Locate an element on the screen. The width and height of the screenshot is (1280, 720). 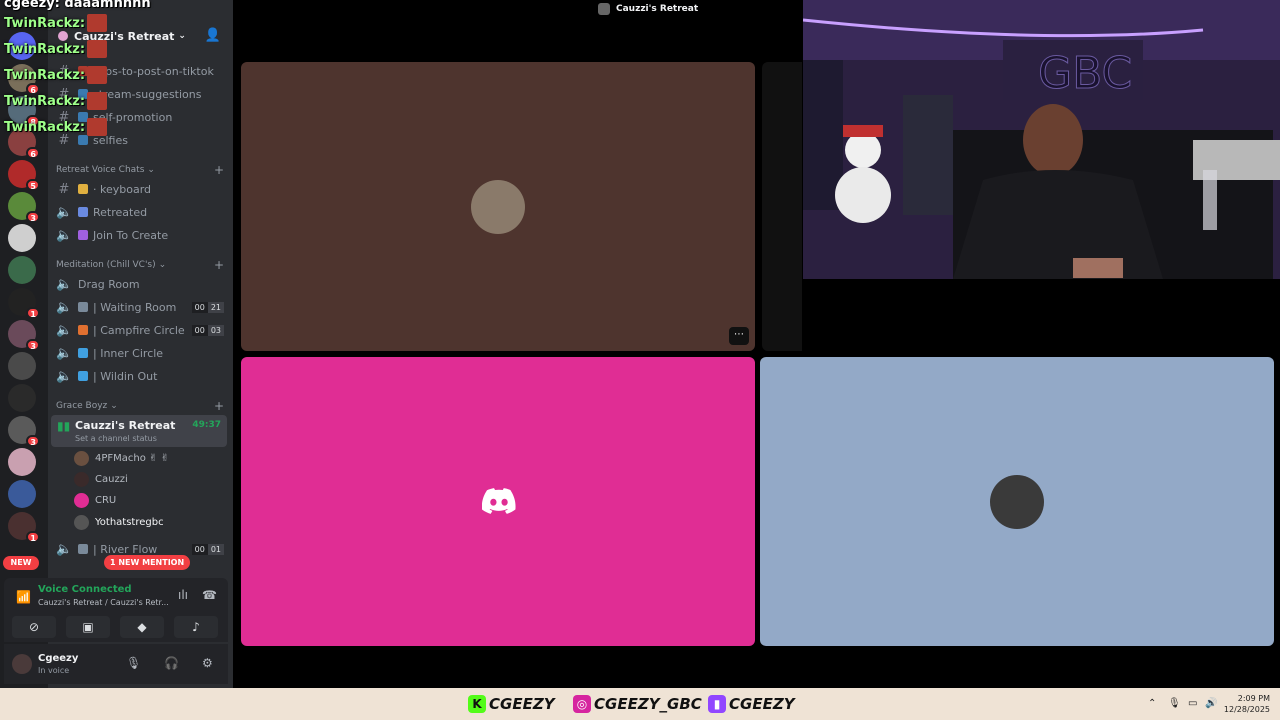
more-options-button: ⋯ is located at coordinates (739, 336).